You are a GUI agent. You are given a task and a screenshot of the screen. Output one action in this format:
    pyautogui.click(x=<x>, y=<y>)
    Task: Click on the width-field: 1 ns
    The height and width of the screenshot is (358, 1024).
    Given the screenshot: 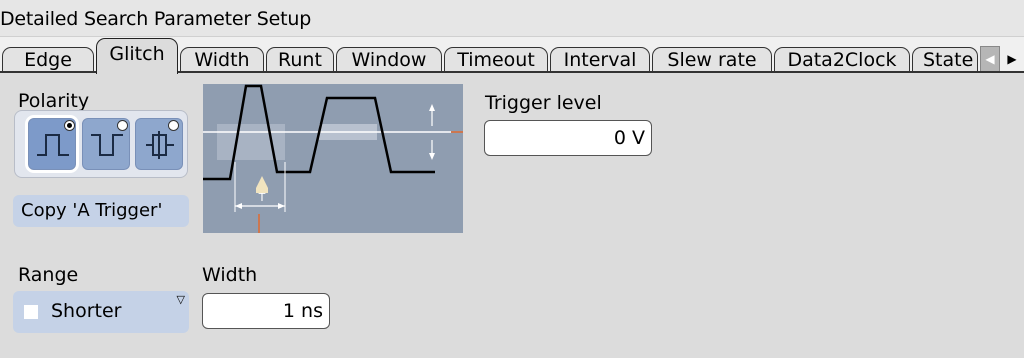 What is the action you would take?
    pyautogui.click(x=266, y=311)
    